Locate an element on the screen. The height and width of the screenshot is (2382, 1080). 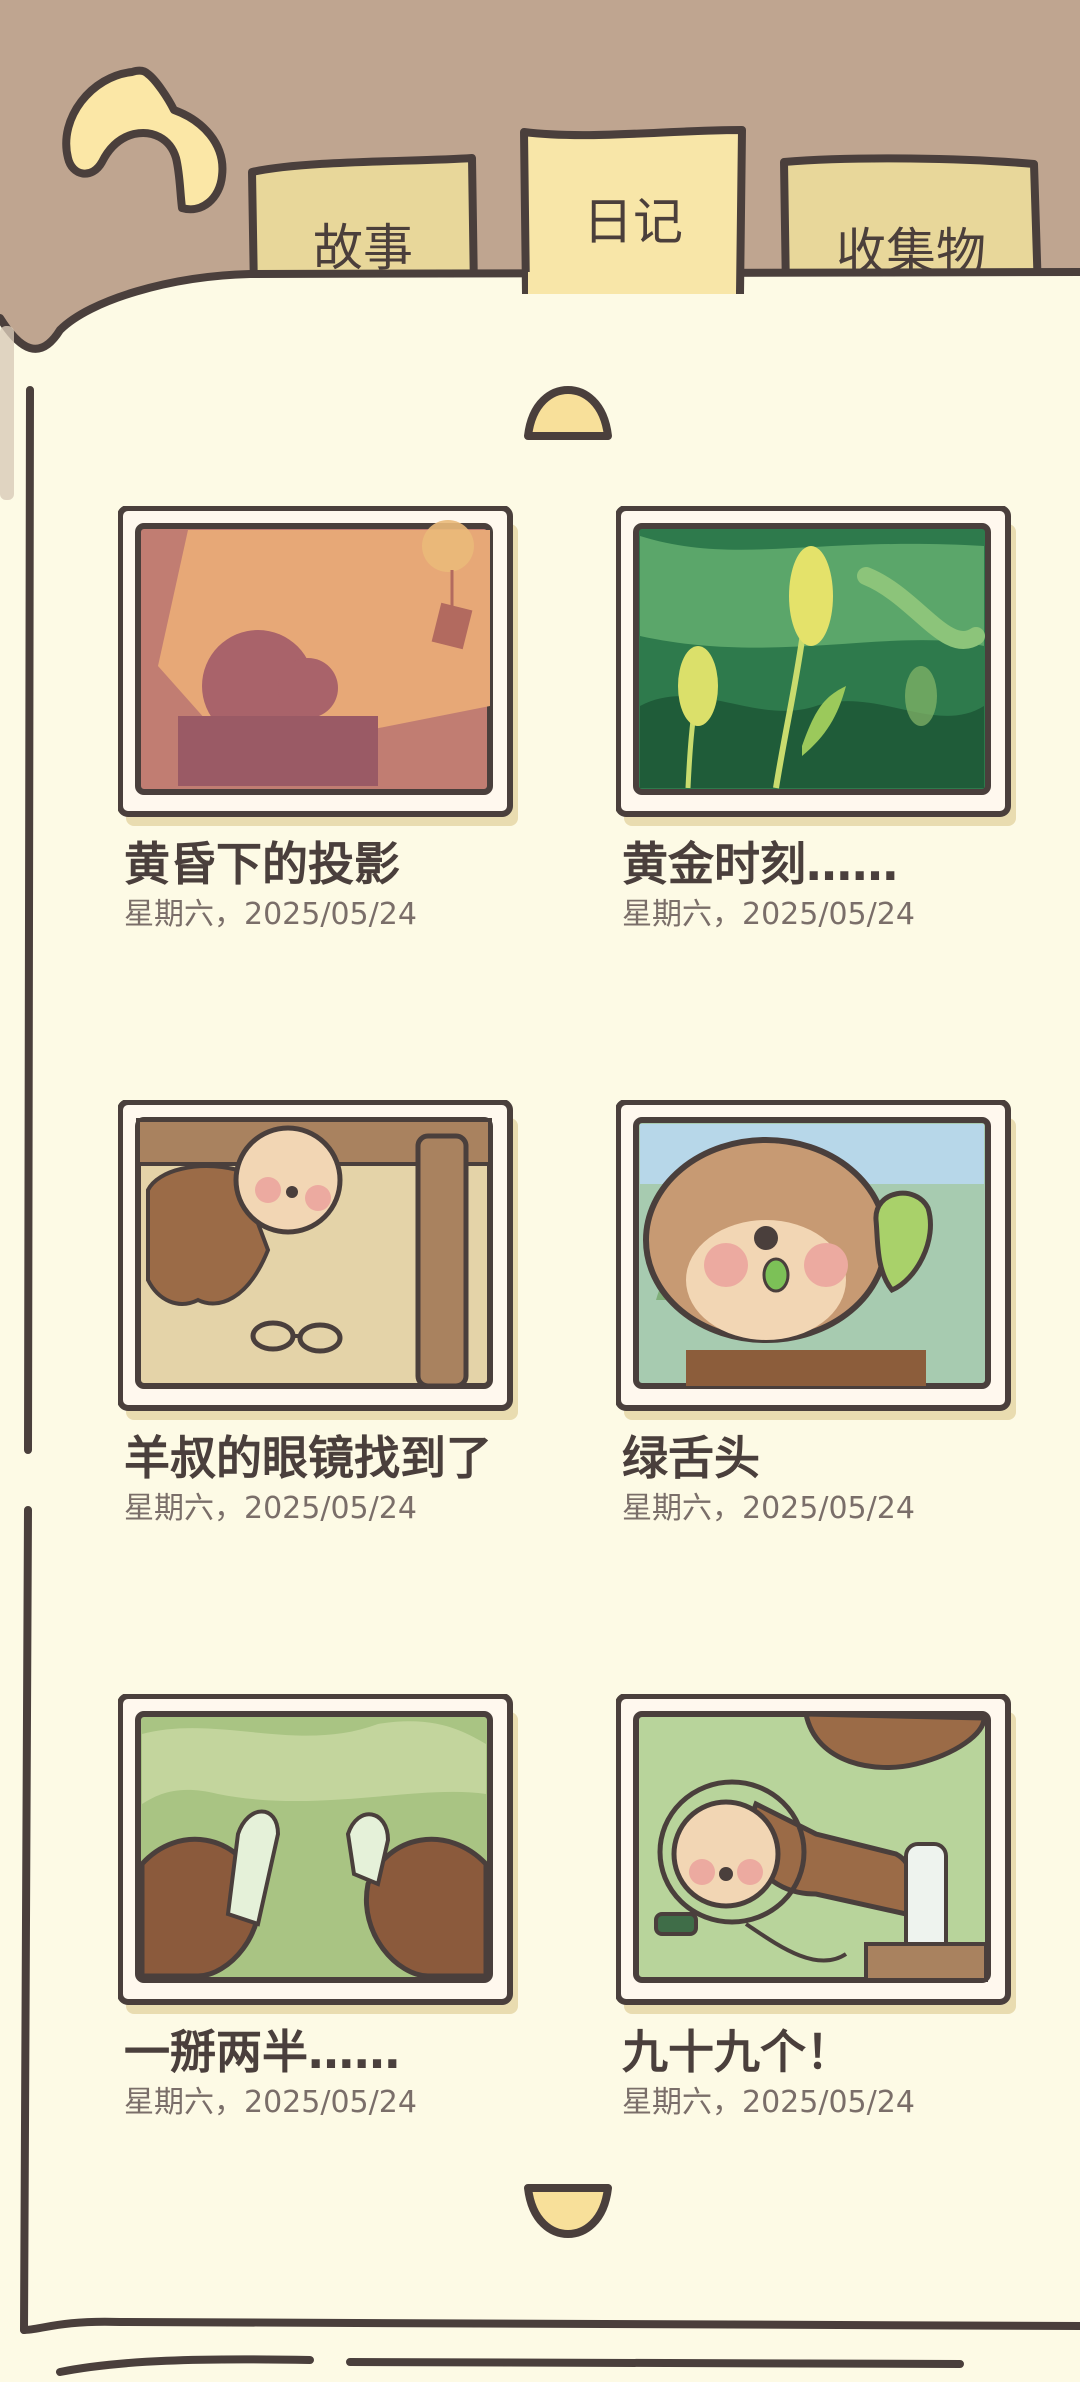
diary-entry-title: 黄昏下的投影 is located at coordinates (262, 864).